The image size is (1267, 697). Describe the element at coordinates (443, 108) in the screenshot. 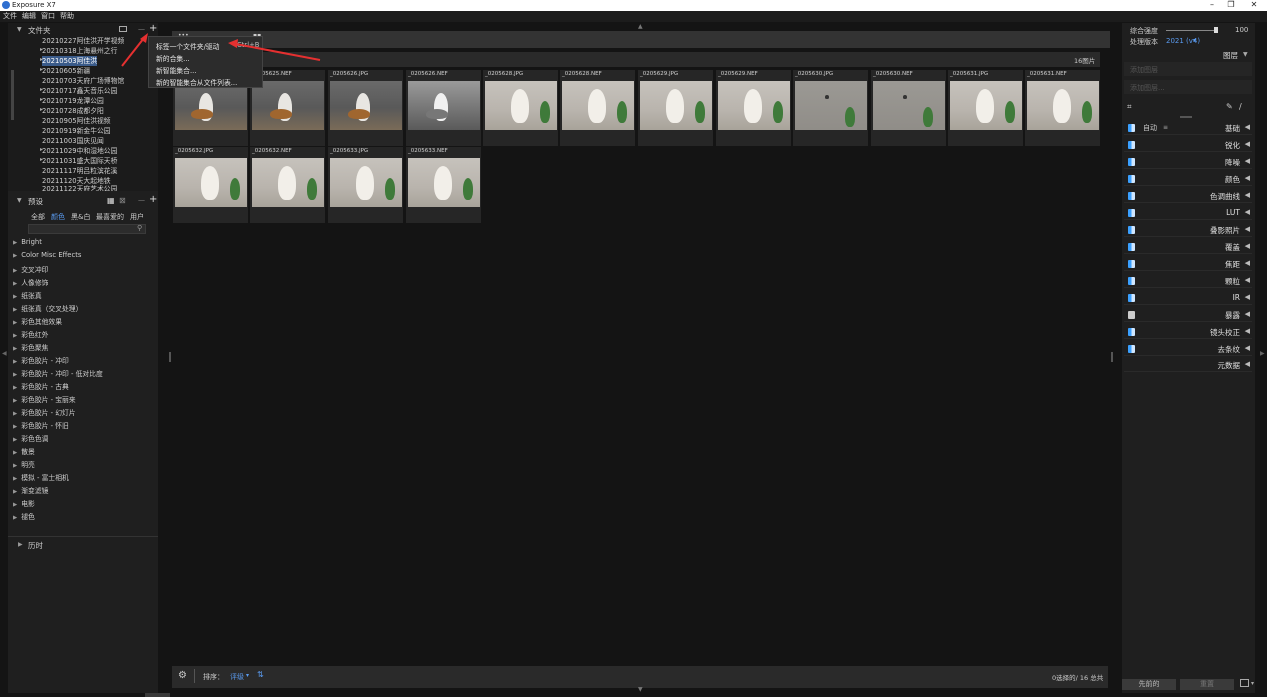

I see `thumbnail-cell: _0205626.NEF` at that location.